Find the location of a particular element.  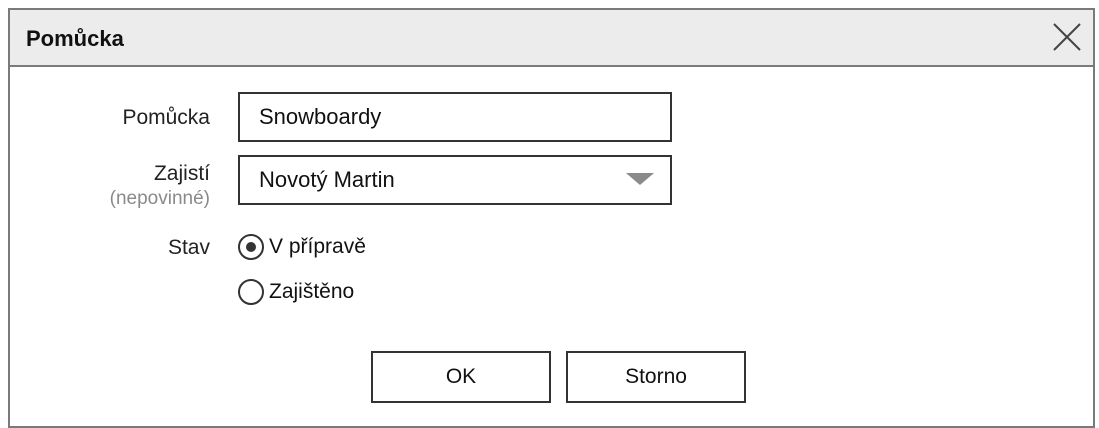

item-input: Snowboardy is located at coordinates (455, 117).